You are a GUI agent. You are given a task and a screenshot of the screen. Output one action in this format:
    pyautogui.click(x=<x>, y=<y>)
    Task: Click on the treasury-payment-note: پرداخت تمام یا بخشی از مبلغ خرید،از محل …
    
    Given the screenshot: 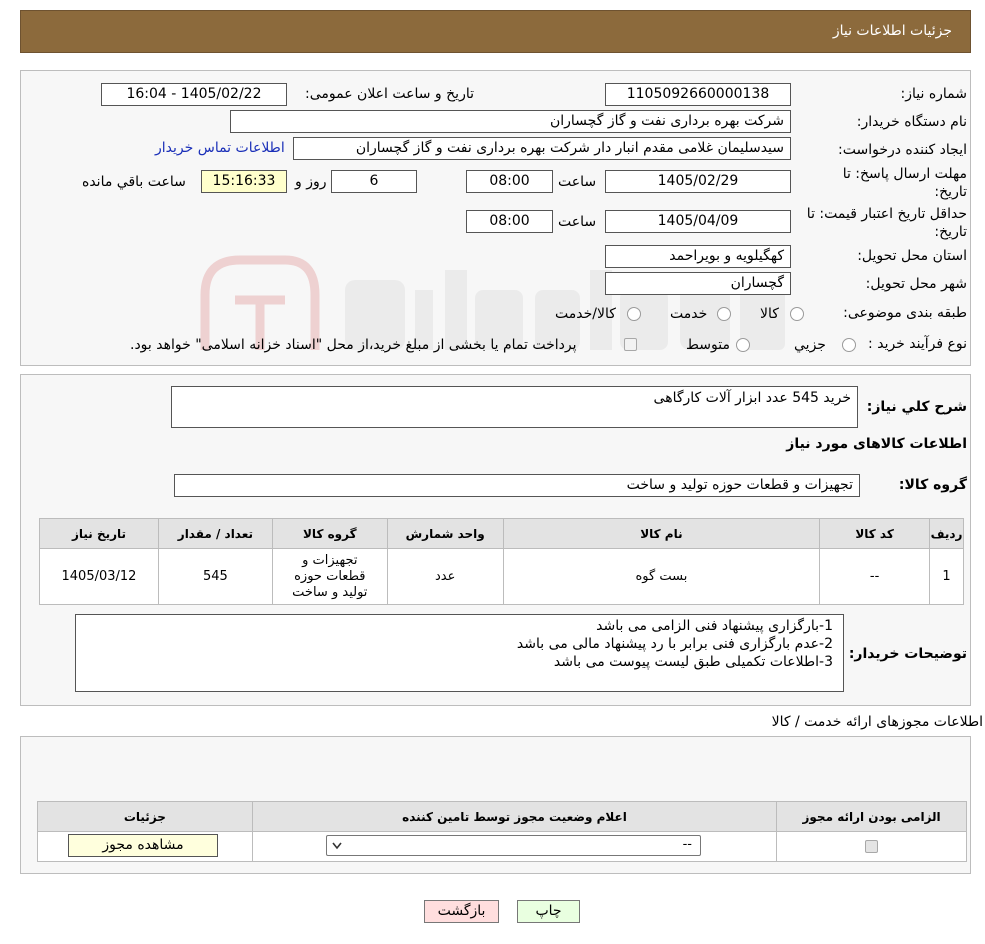 What is the action you would take?
    pyautogui.click(x=353, y=345)
    